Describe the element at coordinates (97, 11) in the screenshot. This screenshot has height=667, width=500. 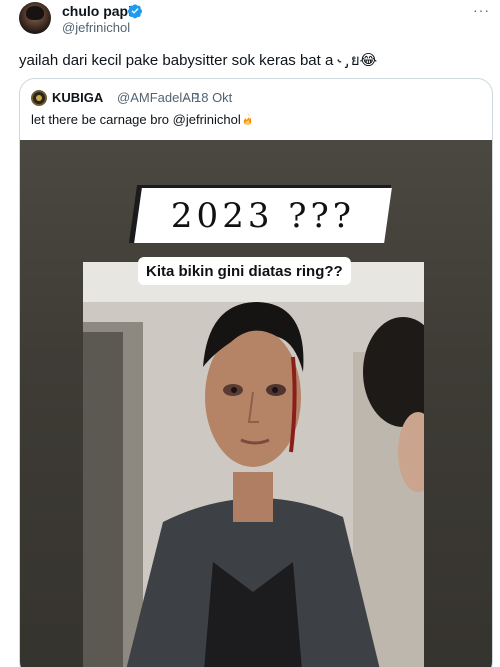
I see `author-display-name: chulo papi` at that location.